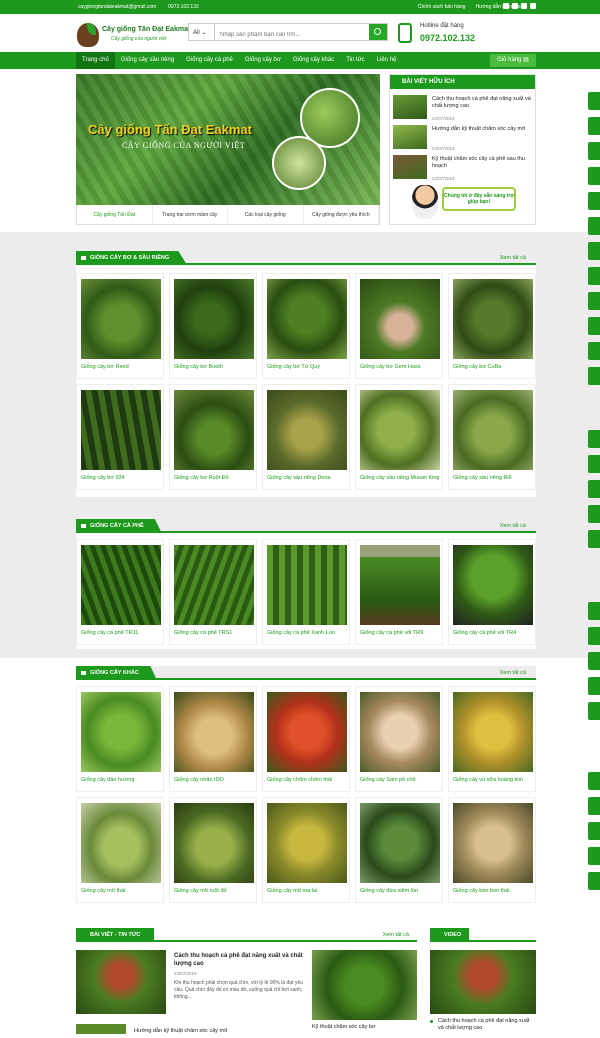 The image size is (600, 1038). I want to click on nav-other: Giống cây khác, so click(313, 60).